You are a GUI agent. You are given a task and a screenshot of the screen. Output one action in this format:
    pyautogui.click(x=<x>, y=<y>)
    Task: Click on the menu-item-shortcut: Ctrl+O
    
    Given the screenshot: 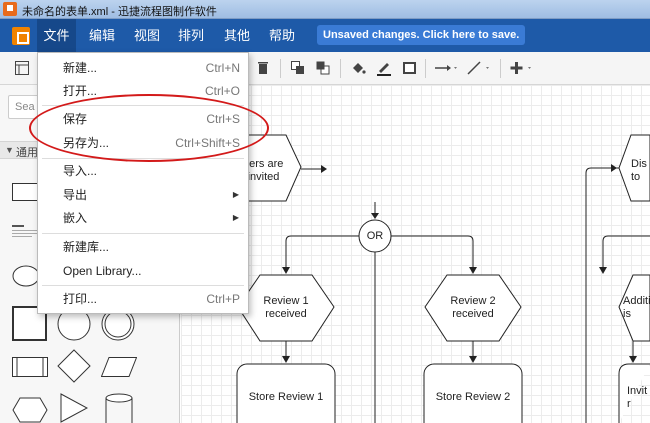 What is the action you would take?
    pyautogui.click(x=222, y=91)
    